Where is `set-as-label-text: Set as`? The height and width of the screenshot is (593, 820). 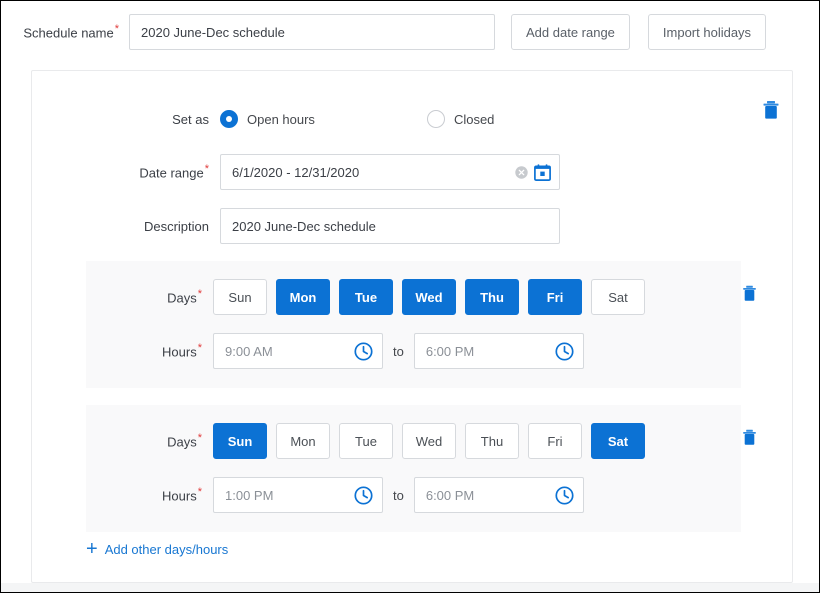 set-as-label-text: Set as is located at coordinates (190, 119).